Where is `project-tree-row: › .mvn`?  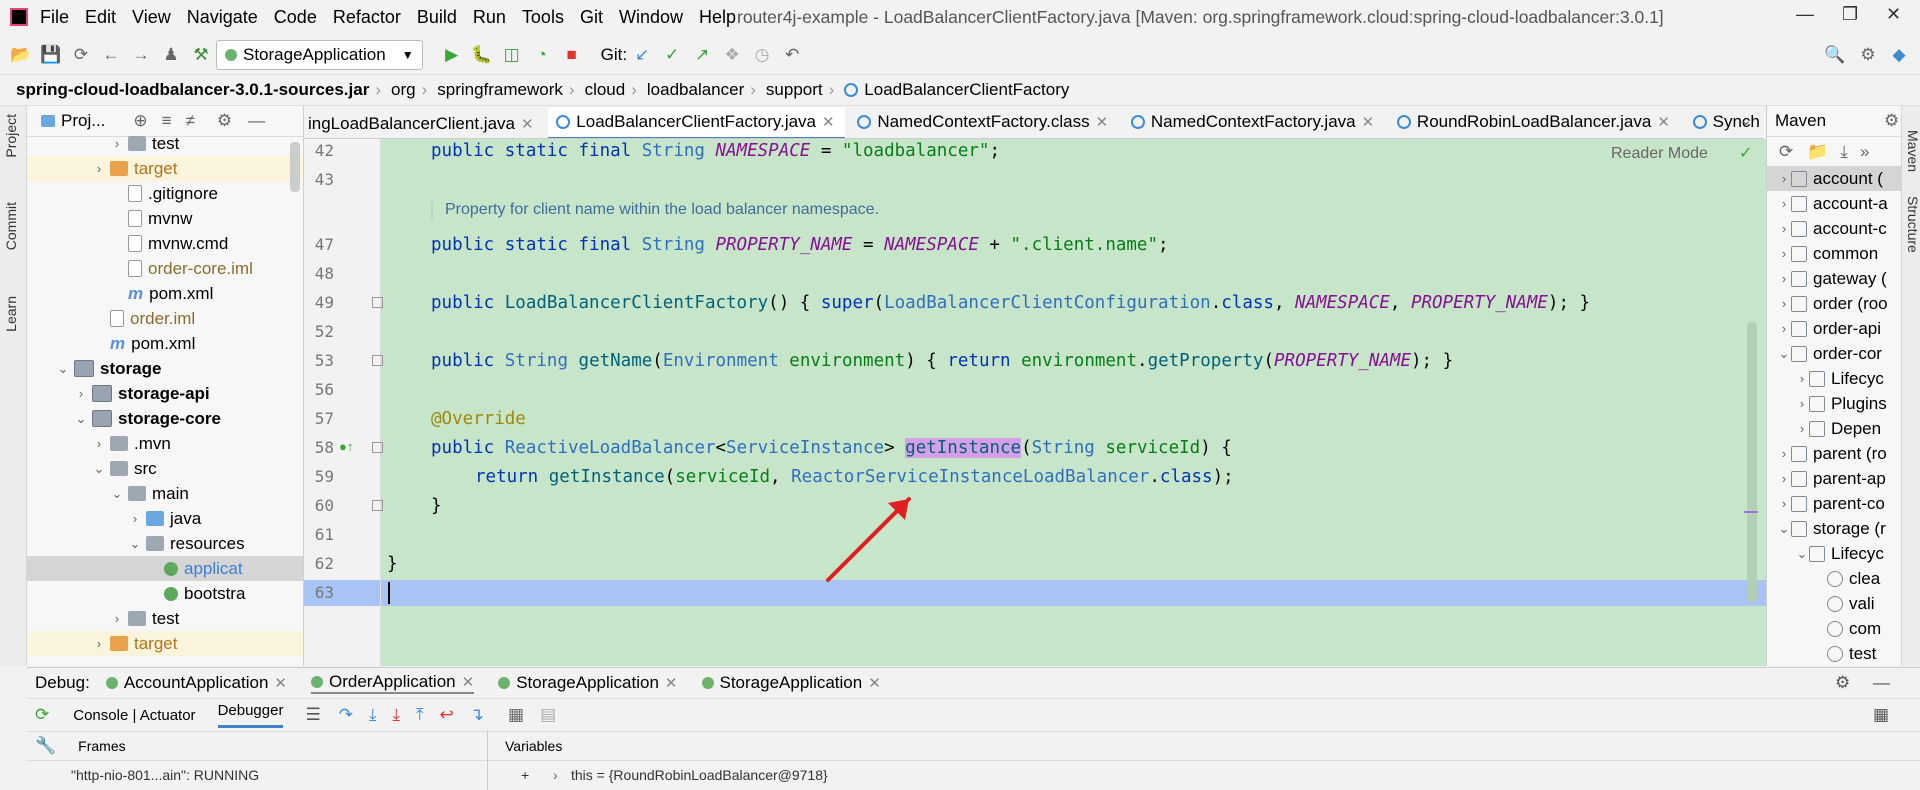 project-tree-row: › .mvn is located at coordinates (165, 443).